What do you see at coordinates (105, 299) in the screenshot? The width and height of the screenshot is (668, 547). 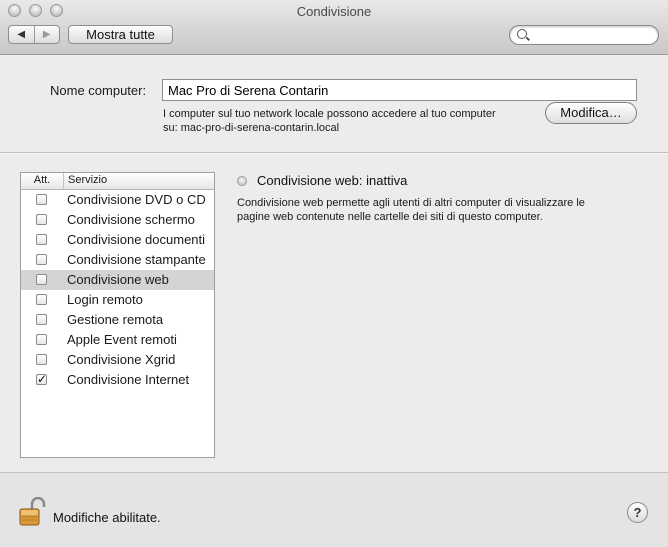 I see `service-label: Login remoto` at bounding box center [105, 299].